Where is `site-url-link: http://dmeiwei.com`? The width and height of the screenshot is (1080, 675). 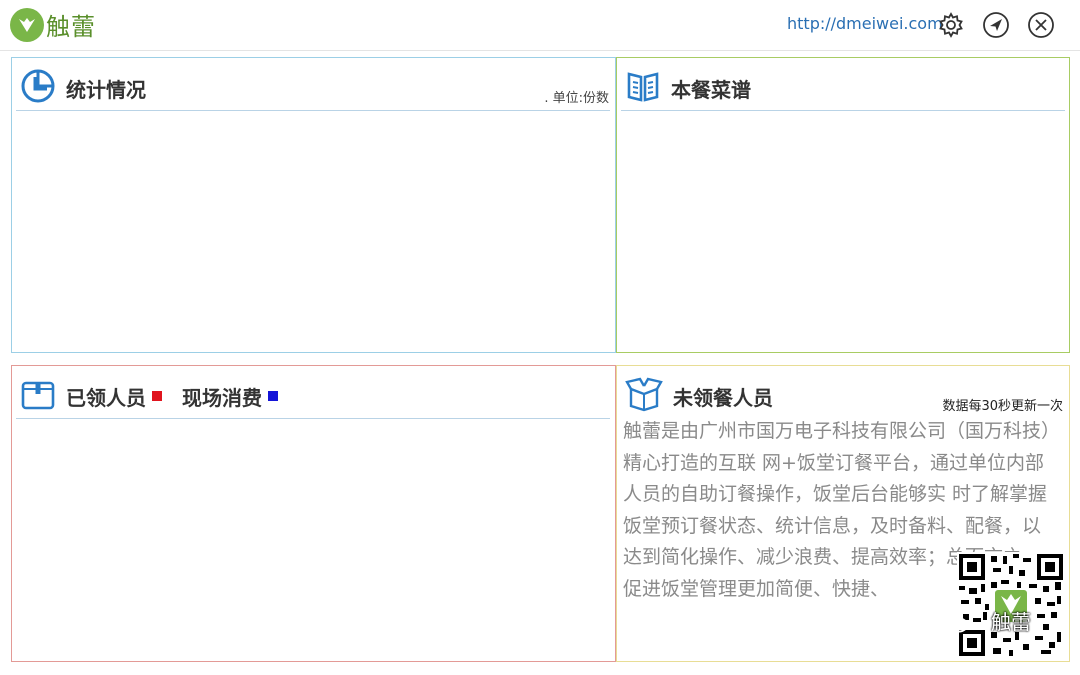 site-url-link: http://dmeiwei.com is located at coordinates (865, 23).